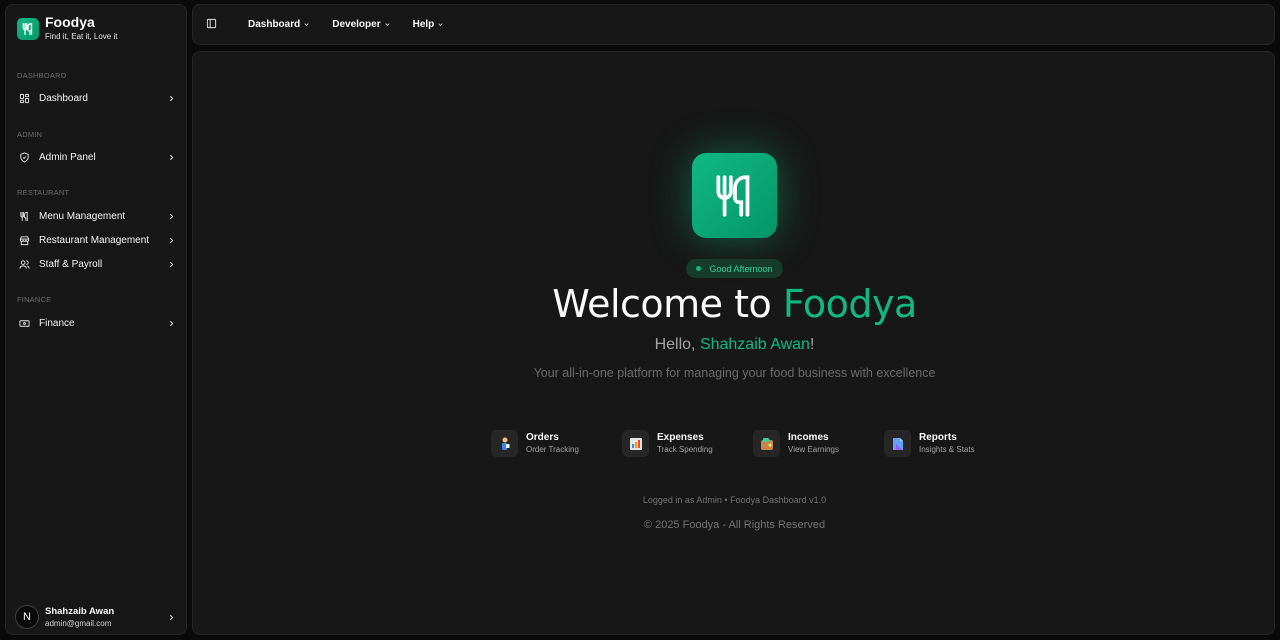  I want to click on sidebar-item-admin-panel: Admin Panel, so click(97, 157).